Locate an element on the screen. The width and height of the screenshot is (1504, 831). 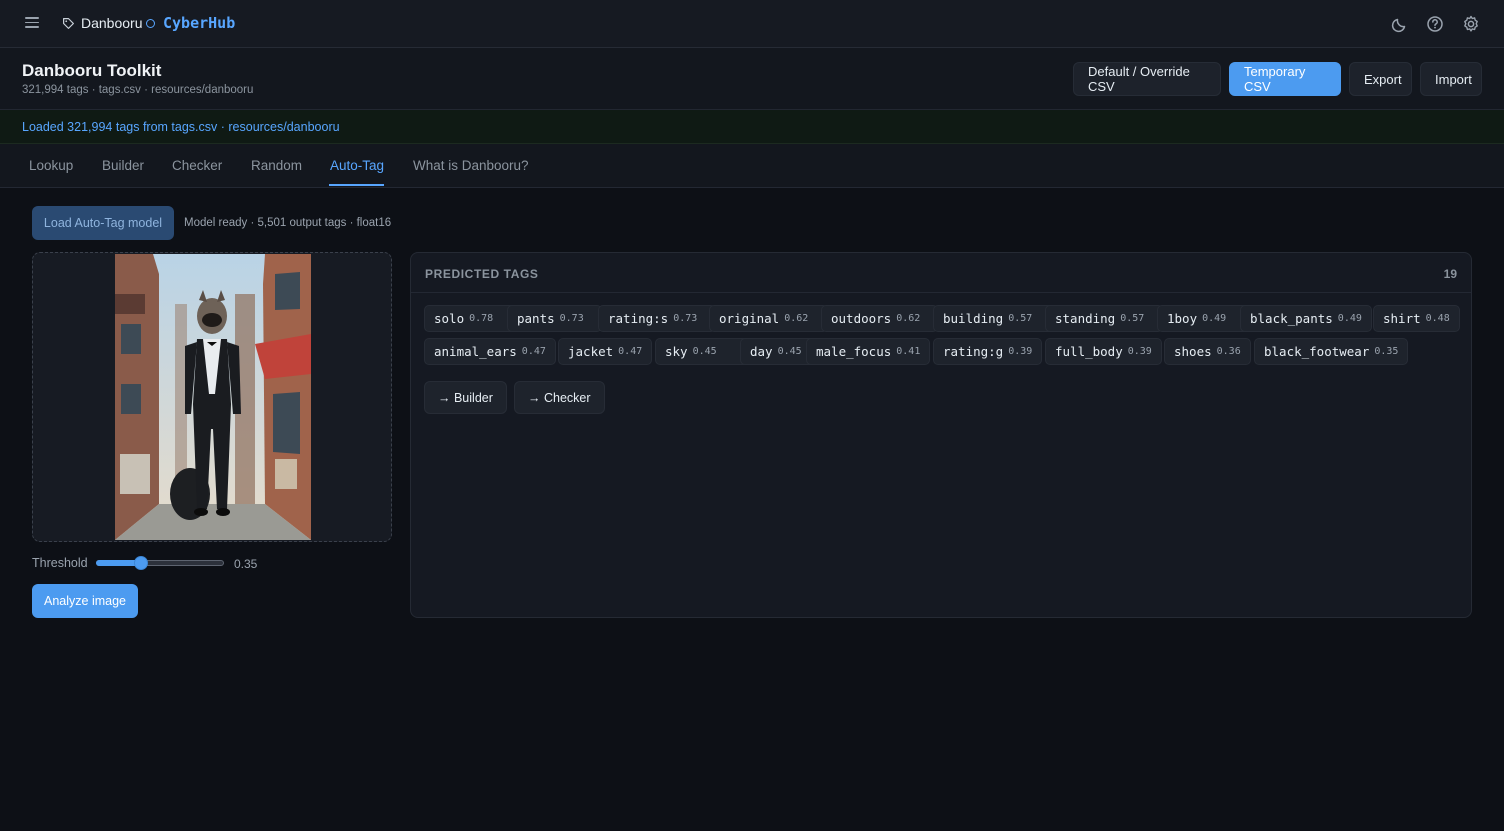
tag-chip-name: jacket is located at coordinates (591, 351).